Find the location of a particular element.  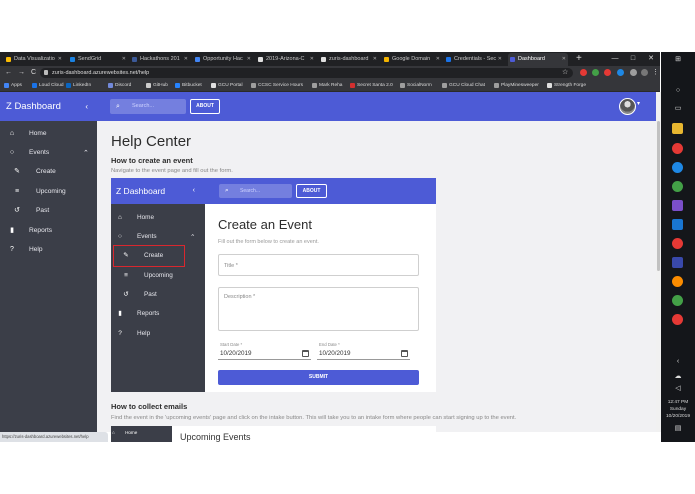

bookmark-item: Secret Santa 2.0 is located at coordinates (371, 86).